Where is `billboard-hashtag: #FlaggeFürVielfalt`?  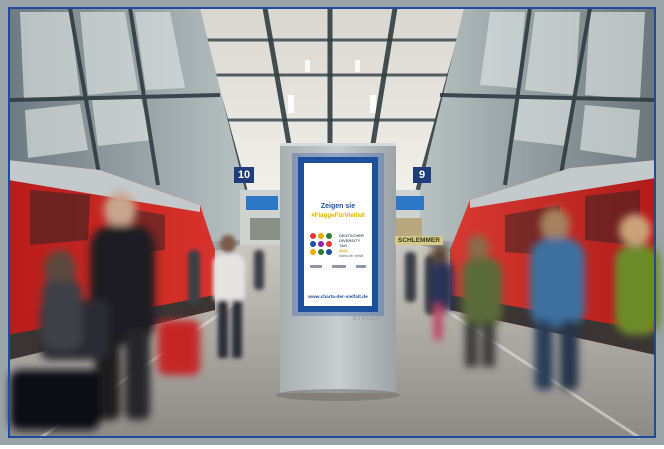 billboard-hashtag: #FlaggeFürVielfalt is located at coordinates (338, 215).